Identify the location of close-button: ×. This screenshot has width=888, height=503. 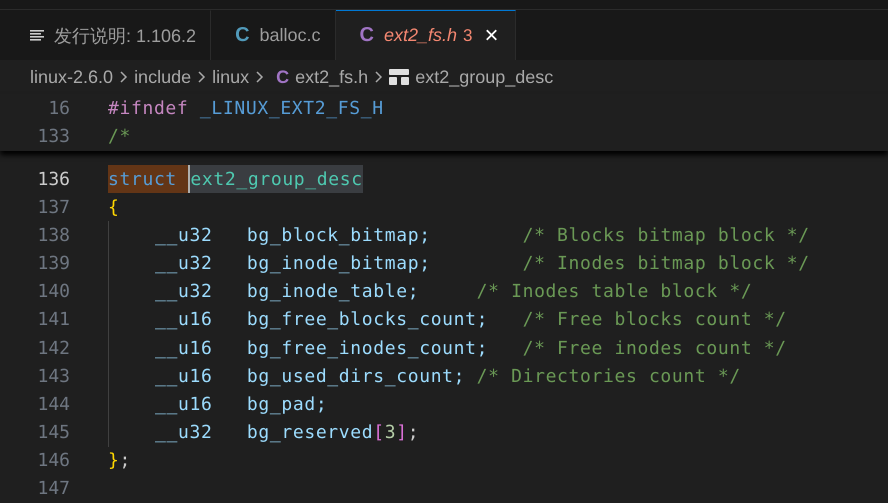
(491, 36).